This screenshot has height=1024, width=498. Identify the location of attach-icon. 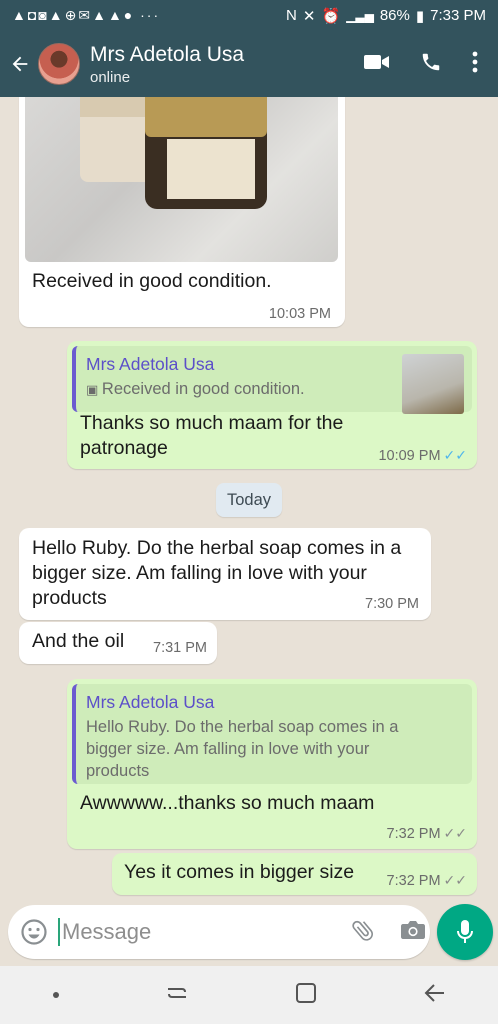
(363, 932).